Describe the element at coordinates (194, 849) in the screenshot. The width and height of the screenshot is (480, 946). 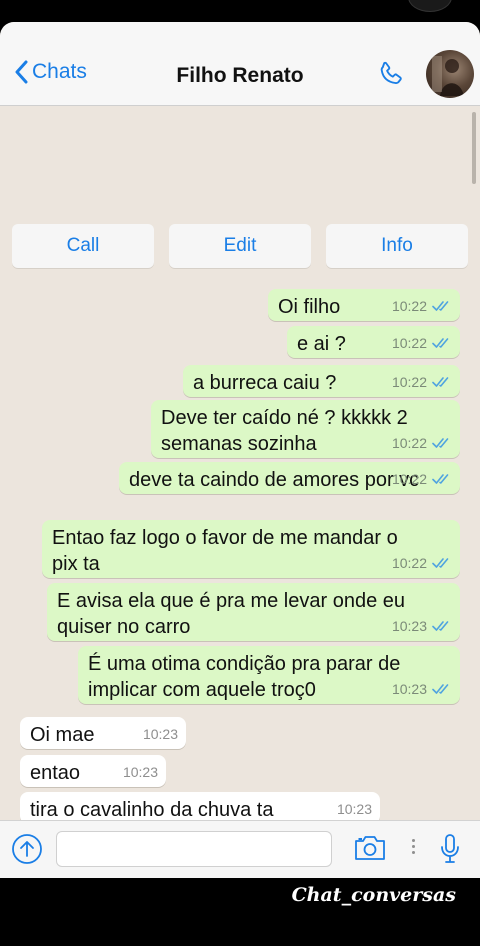
I see `message-input` at that location.